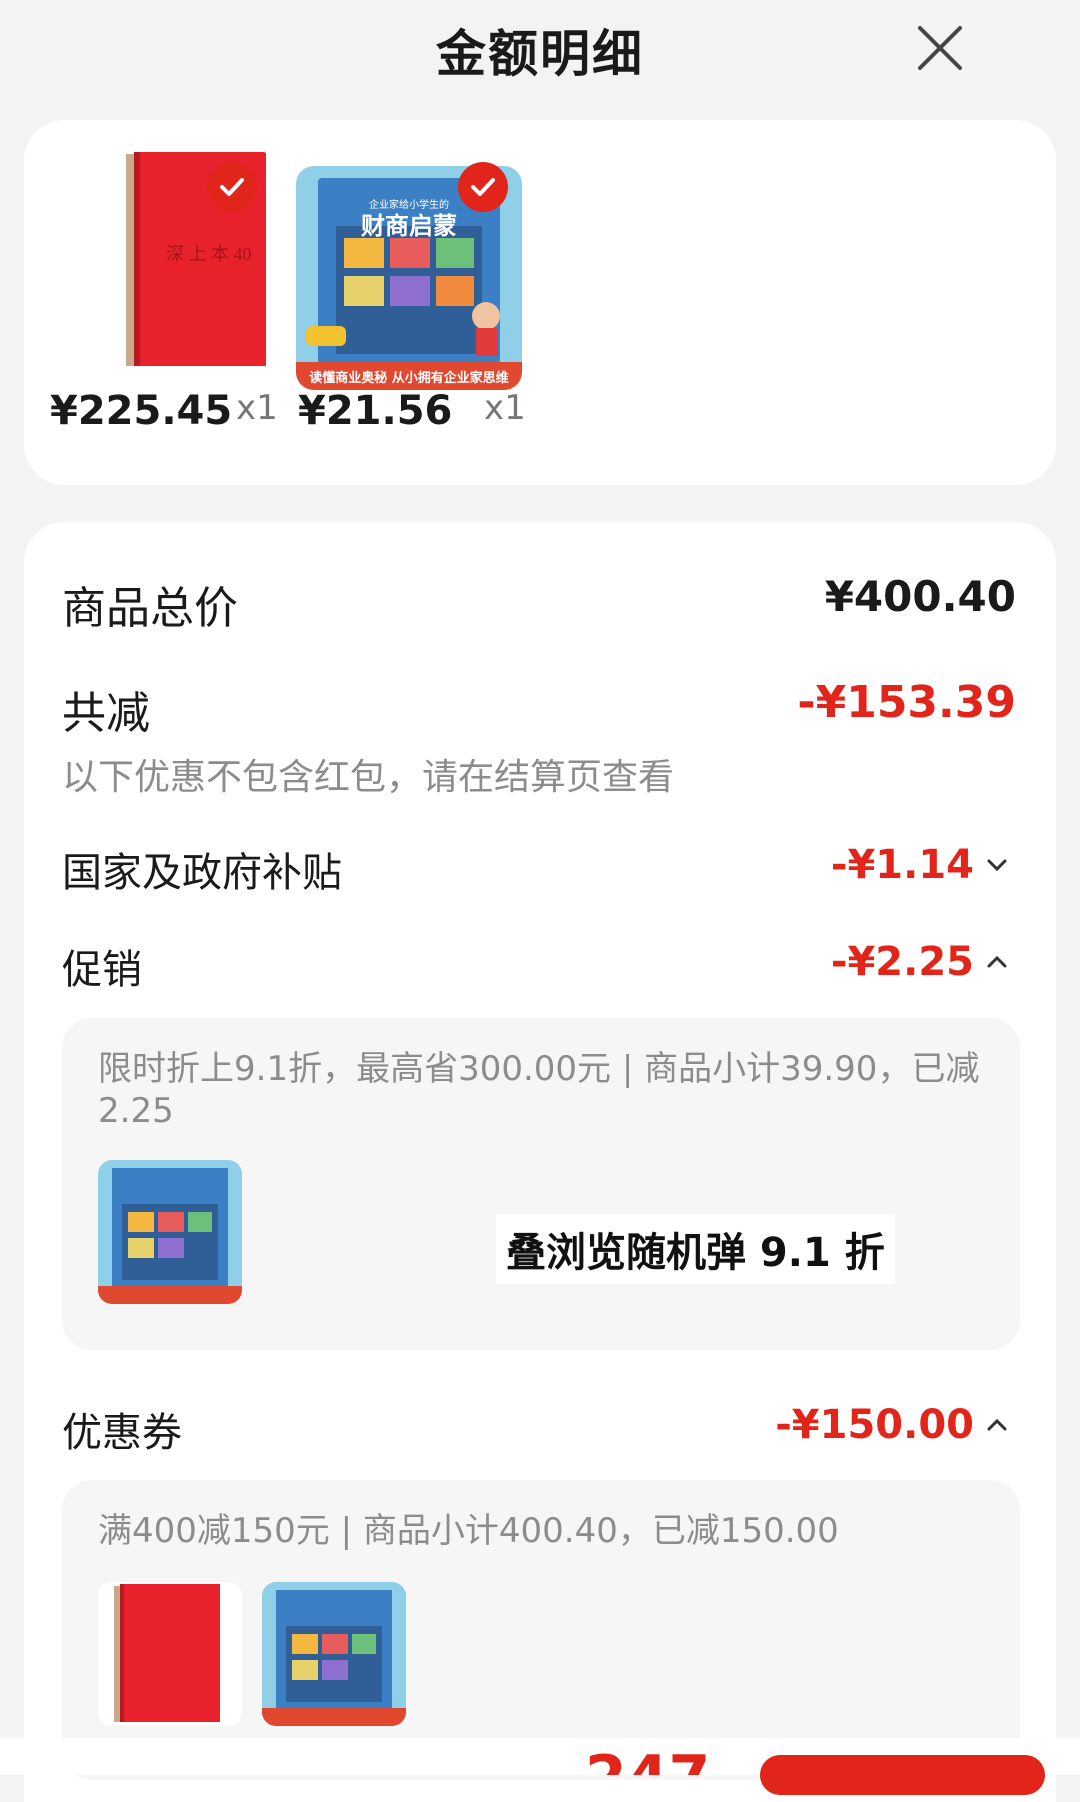 The height and width of the screenshot is (1802, 1080). I want to click on checkout-button, so click(902, 1775).